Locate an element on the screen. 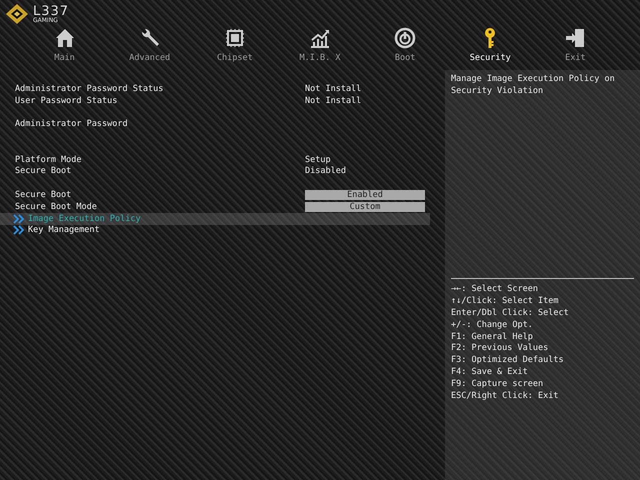  key-hint: F9: Capture screen is located at coordinates (497, 385).